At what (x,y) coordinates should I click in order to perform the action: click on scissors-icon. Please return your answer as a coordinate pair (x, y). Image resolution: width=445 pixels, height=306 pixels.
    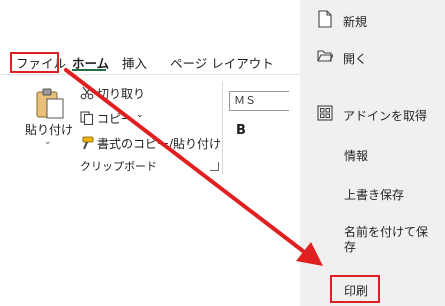
    Looking at the image, I should click on (87, 93).